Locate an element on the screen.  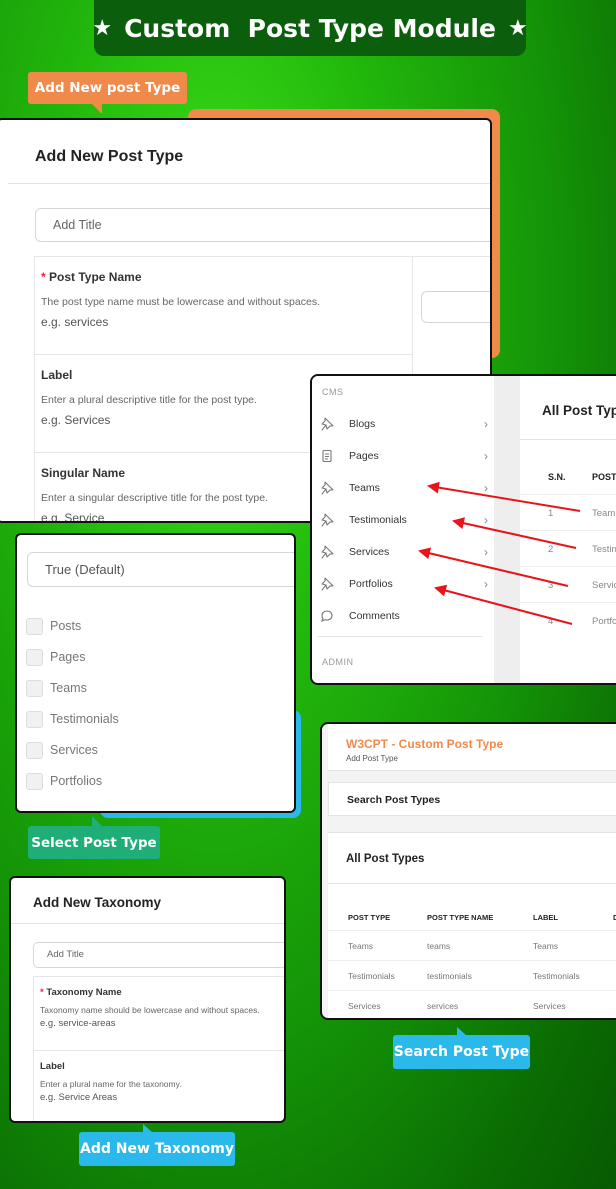
option-services: Services is located at coordinates (62, 750).